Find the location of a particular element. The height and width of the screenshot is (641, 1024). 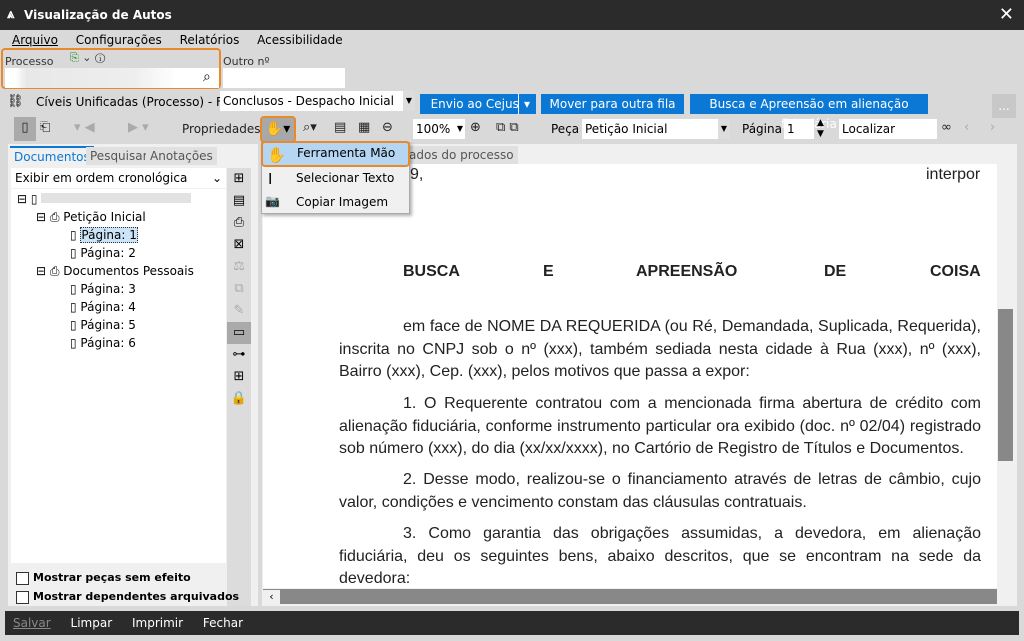

menu-configuracoes: Configurações is located at coordinates (119, 40).